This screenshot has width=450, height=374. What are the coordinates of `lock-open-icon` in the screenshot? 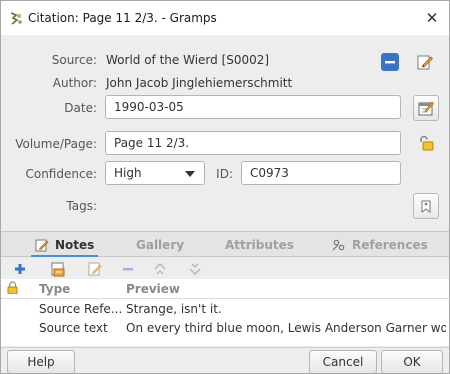 It's located at (427, 143).